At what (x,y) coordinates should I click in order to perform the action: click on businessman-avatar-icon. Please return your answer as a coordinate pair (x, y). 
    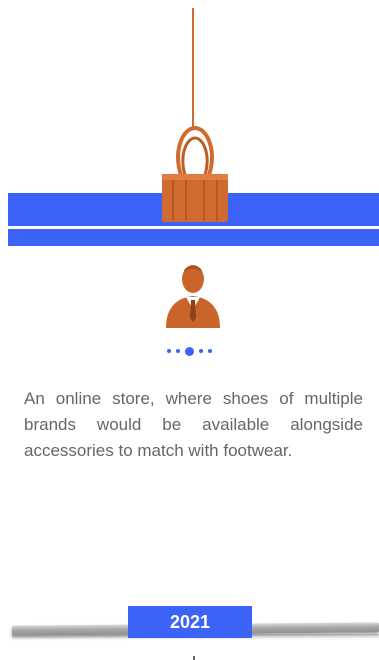
    Looking at the image, I should click on (193, 296).